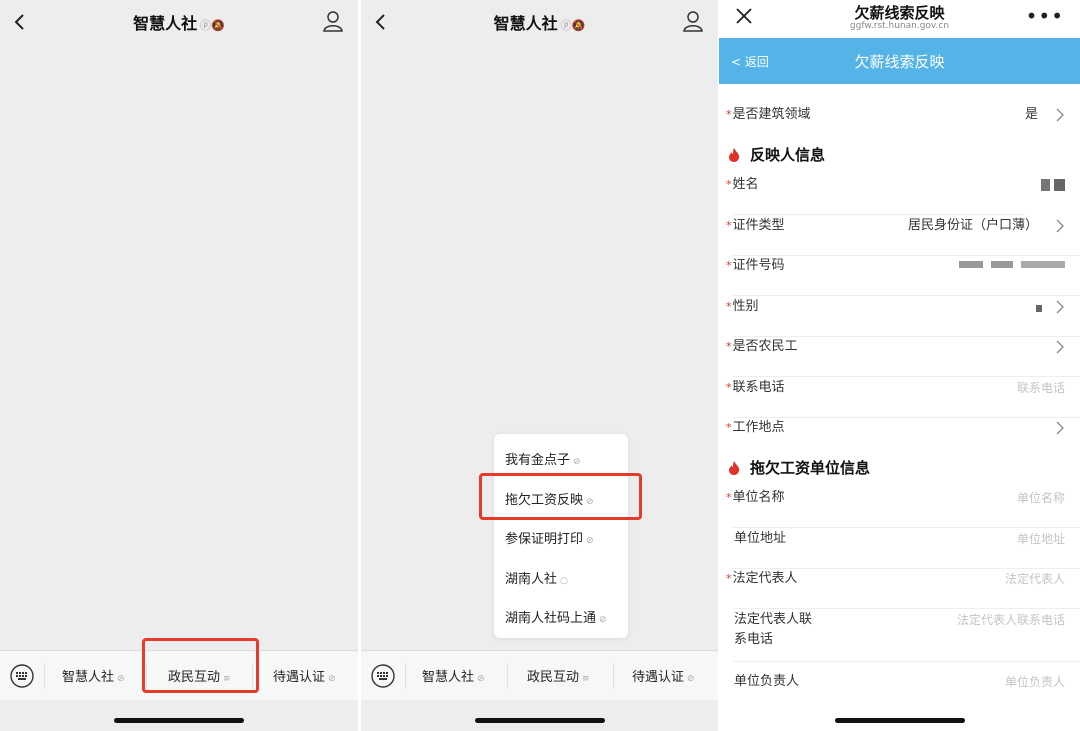  What do you see at coordinates (1040, 388) in the screenshot?
I see `field-placeholder: 联系电话` at bounding box center [1040, 388].